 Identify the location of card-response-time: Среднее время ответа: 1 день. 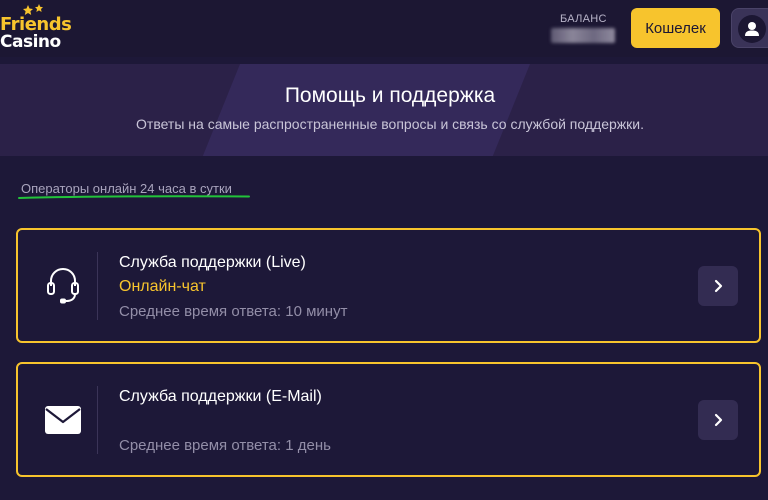
(225, 445).